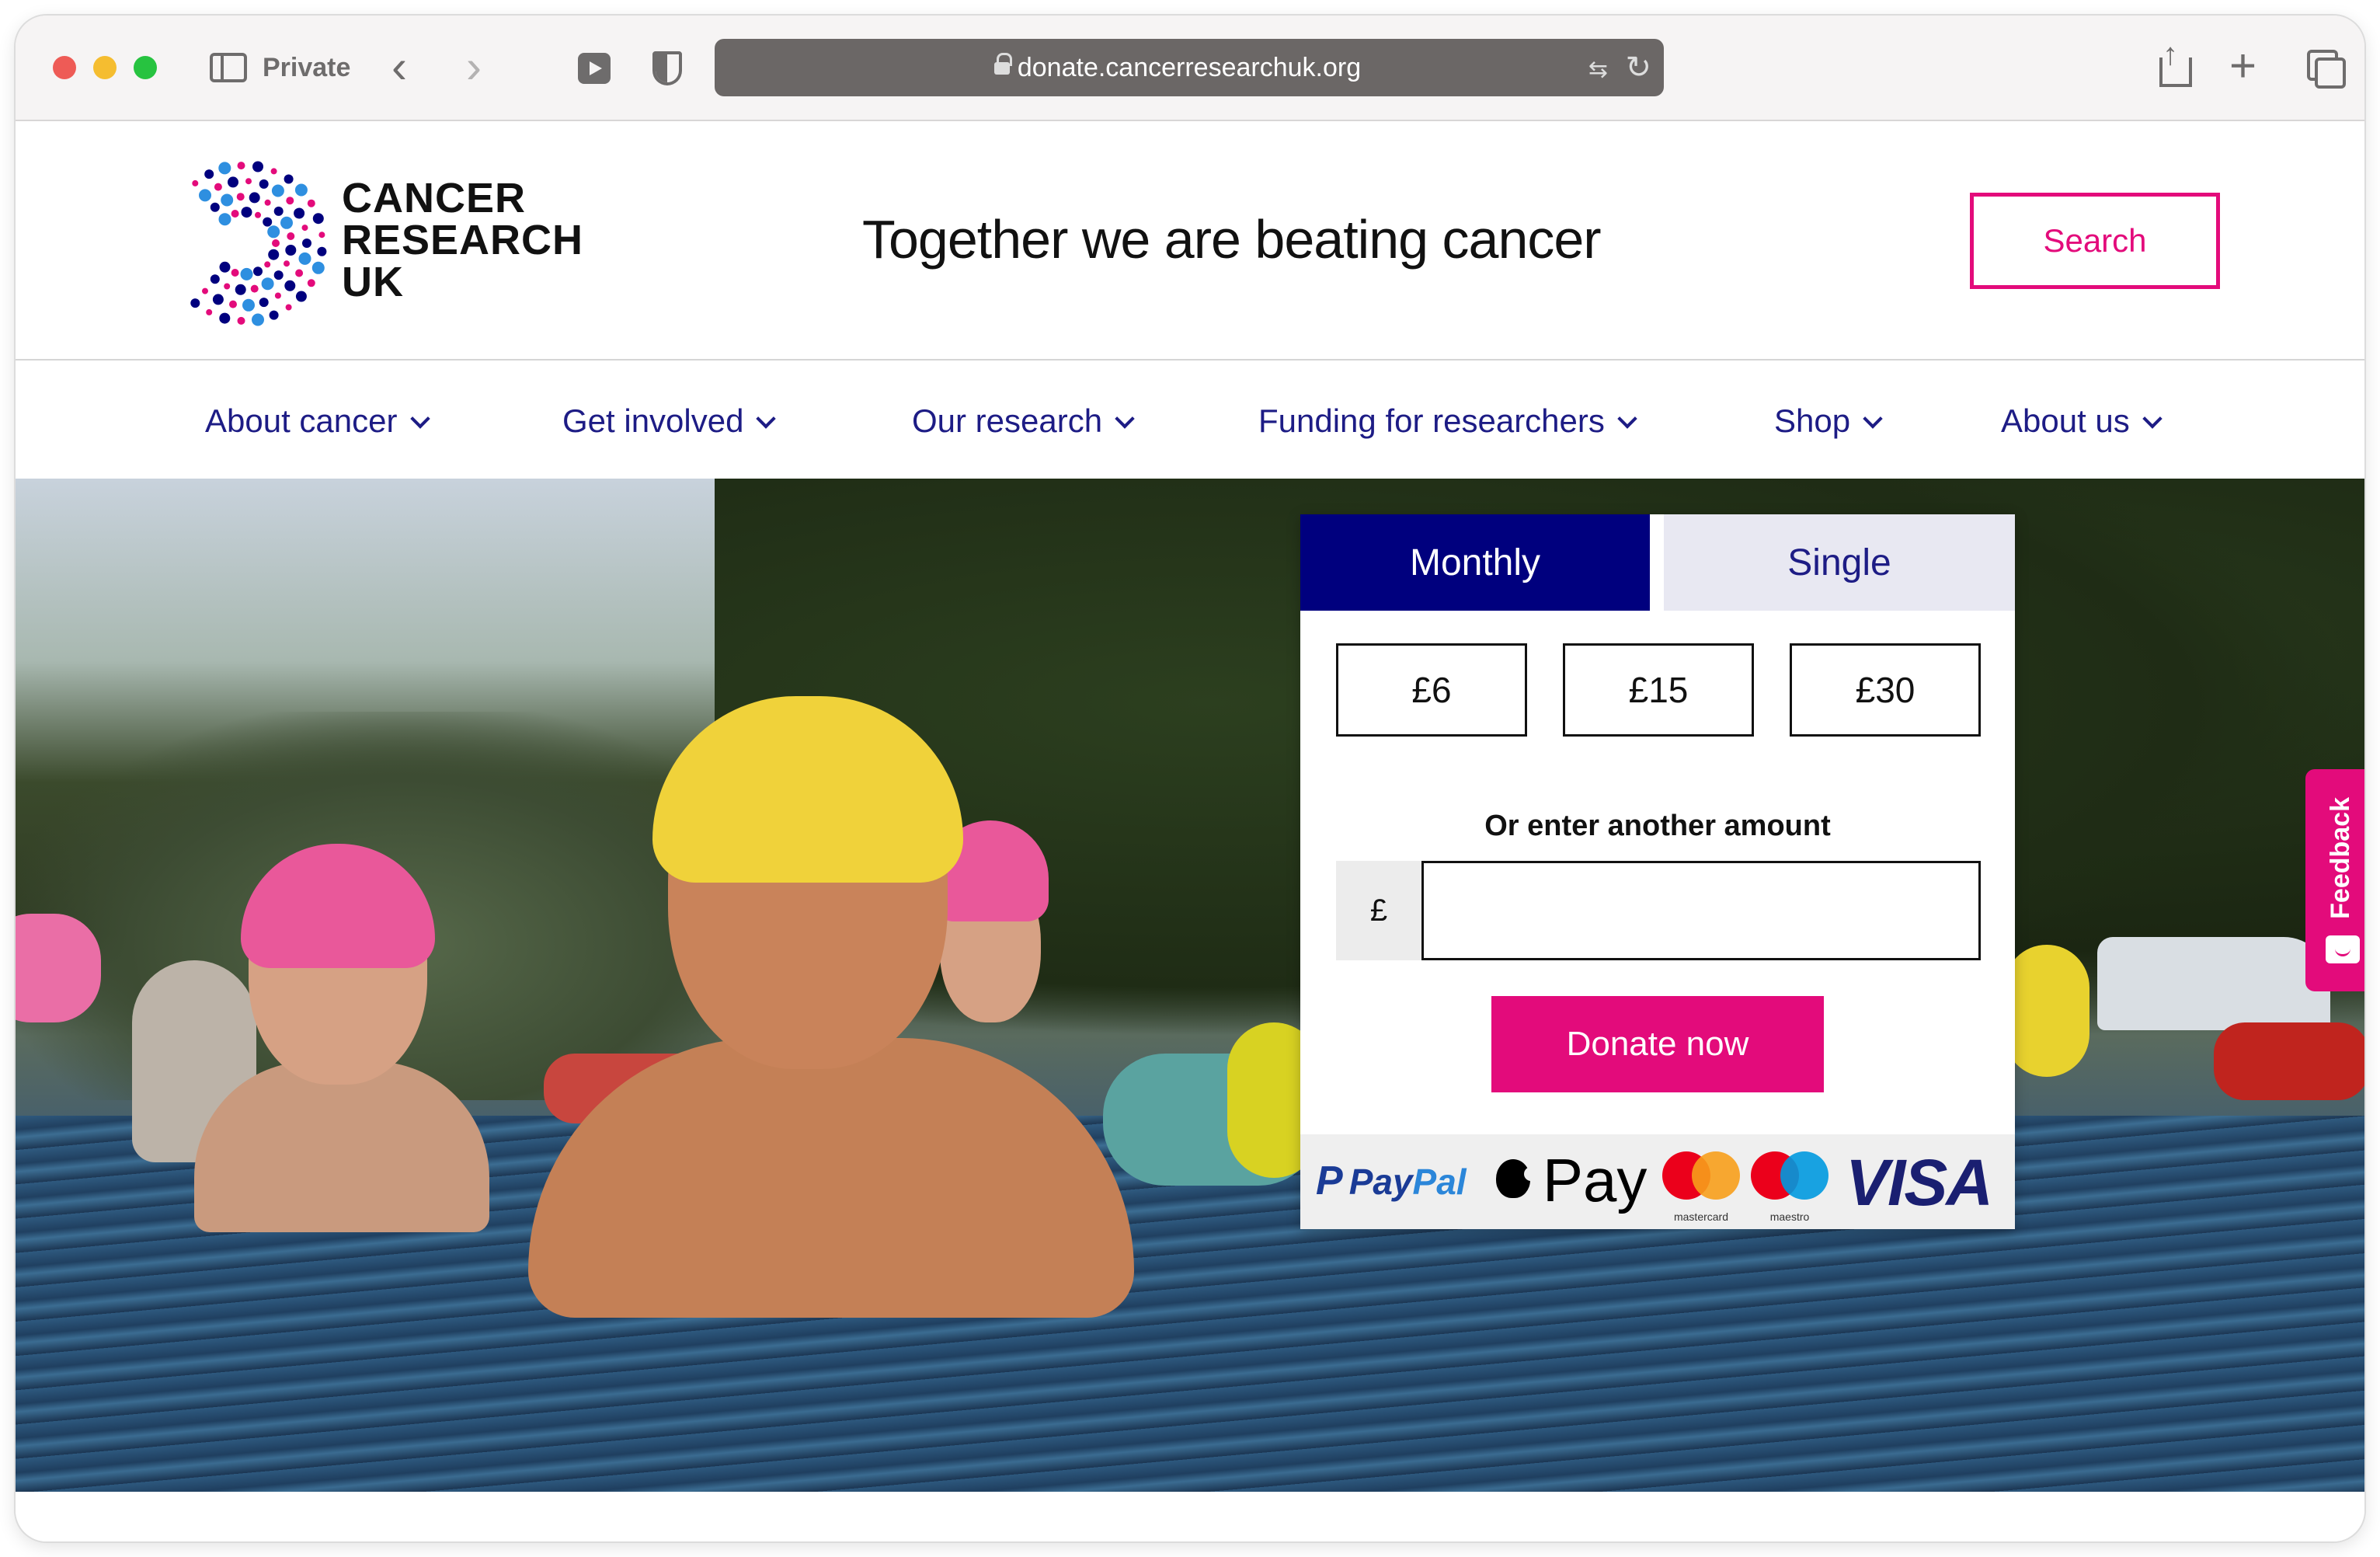 Image resolution: width=2380 pixels, height=1557 pixels. I want to click on custom-amount-input, so click(1701, 911).